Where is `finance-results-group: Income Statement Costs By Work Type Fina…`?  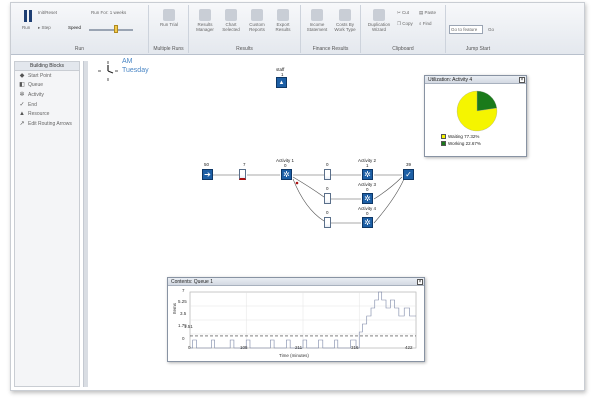
finance-results-group: Income Statement Costs By Work Type Fina… is located at coordinates (331, 29).